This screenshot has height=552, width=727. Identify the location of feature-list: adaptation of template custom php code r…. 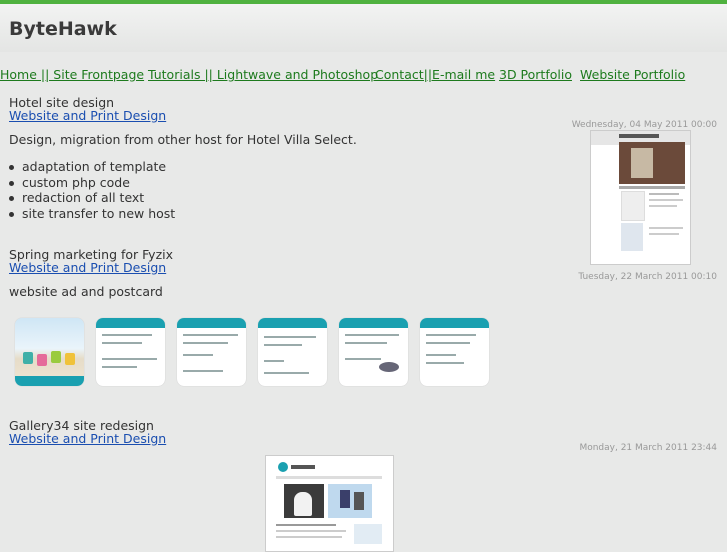
(92, 190).